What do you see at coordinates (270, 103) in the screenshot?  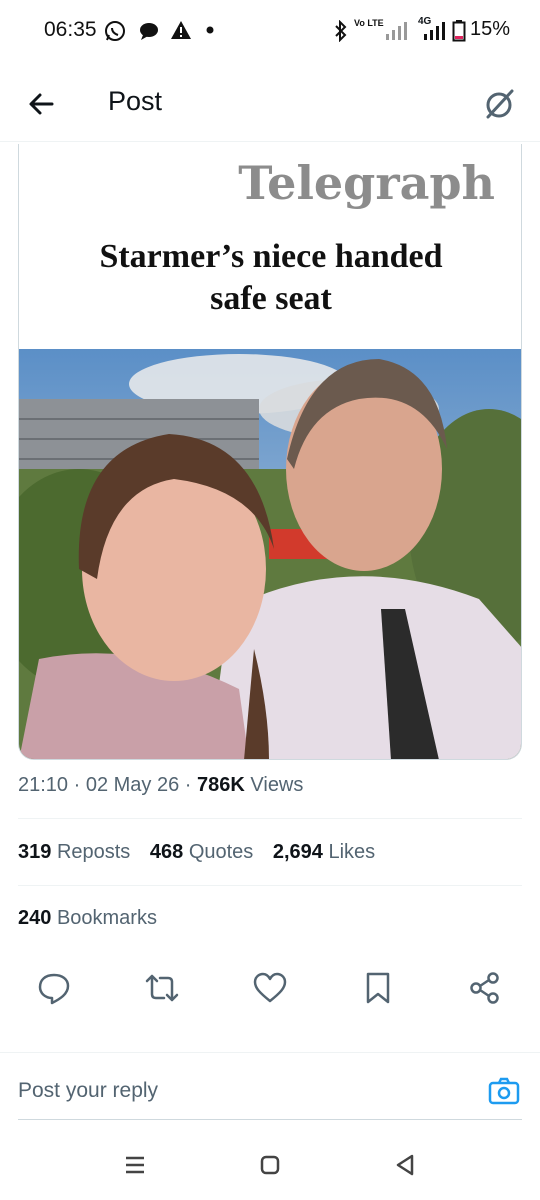 I see `post-header: Post` at bounding box center [270, 103].